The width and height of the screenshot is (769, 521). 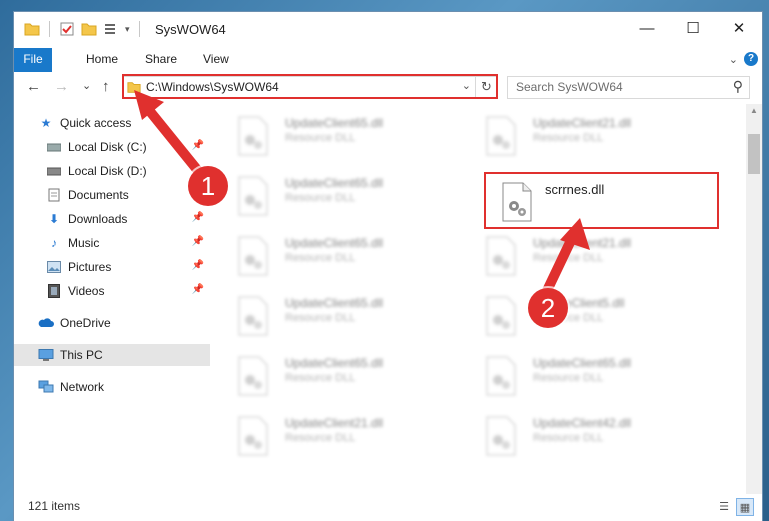 What do you see at coordinates (112, 243) in the screenshot?
I see `sidebar-item-music: ♪ Music 📌` at bounding box center [112, 243].